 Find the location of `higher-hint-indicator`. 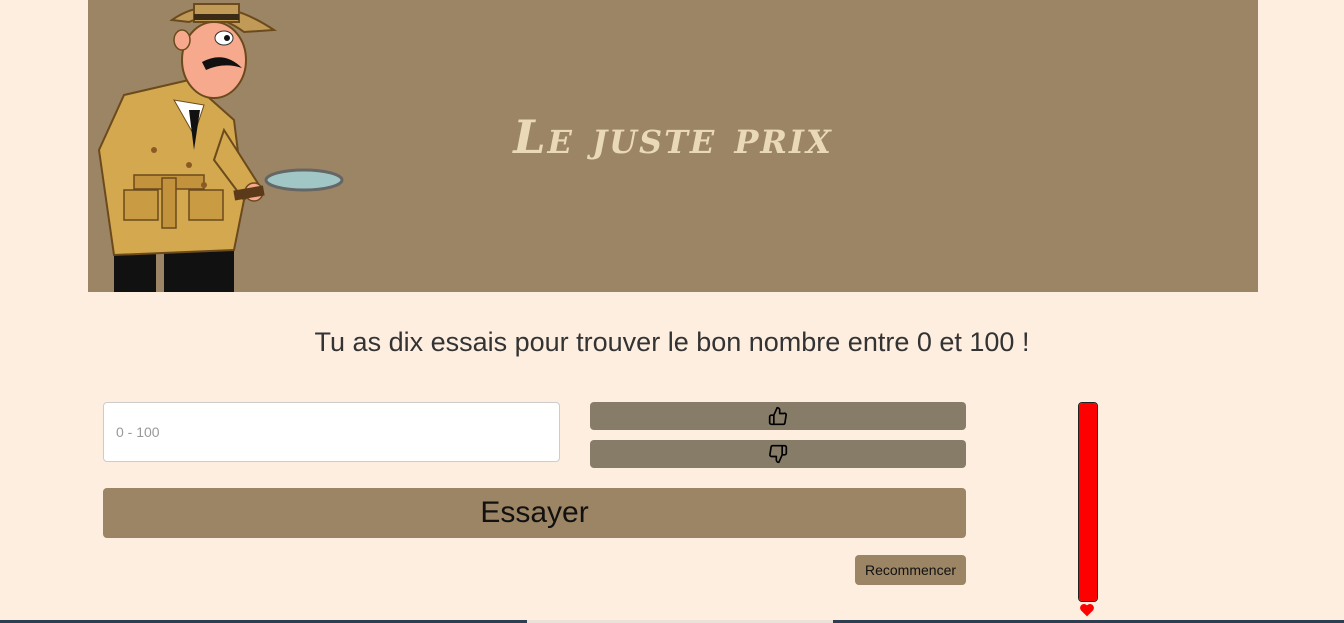

higher-hint-indicator is located at coordinates (778, 416).